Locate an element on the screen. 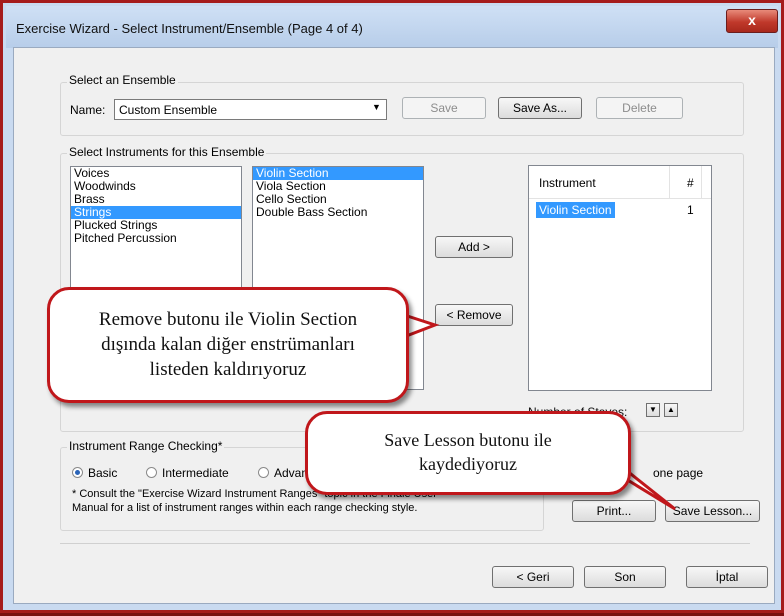  save-lesson-callout: Save Lesson butonu ile kaydediyoruz is located at coordinates (468, 453).